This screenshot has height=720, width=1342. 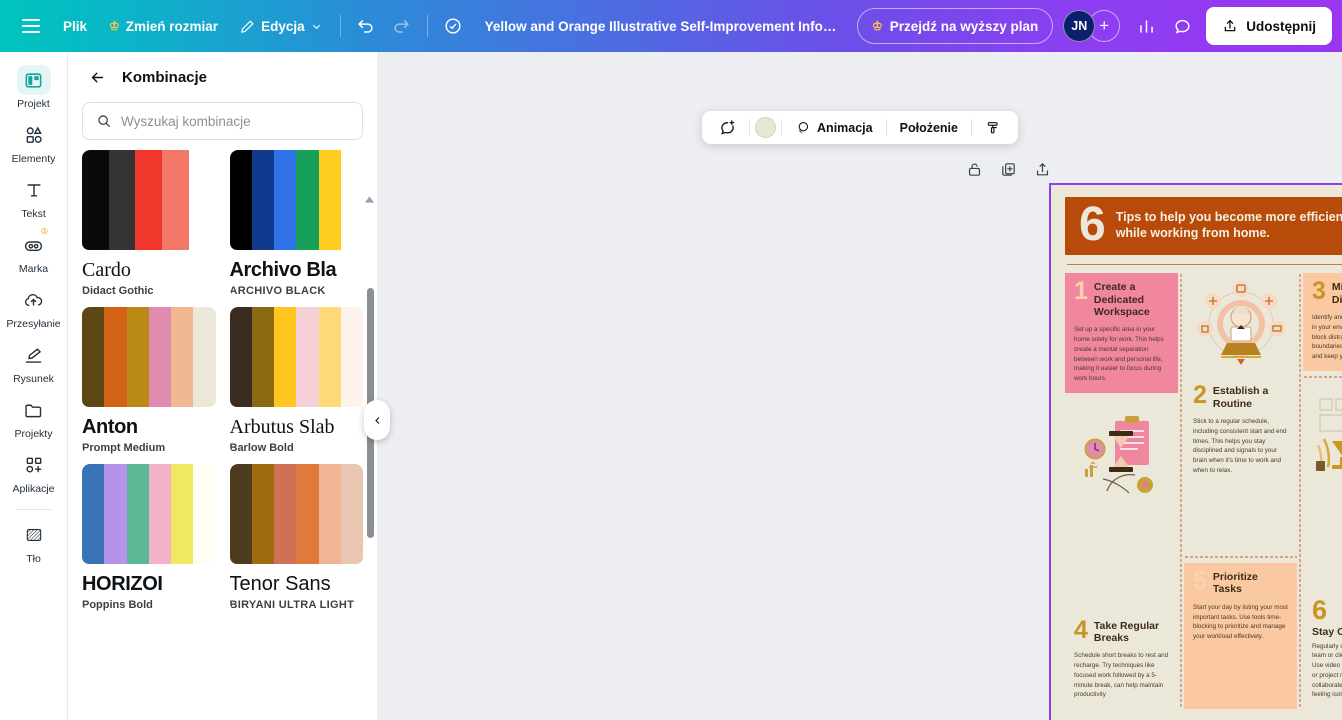 I want to click on export-icon, so click(x=1042, y=169).